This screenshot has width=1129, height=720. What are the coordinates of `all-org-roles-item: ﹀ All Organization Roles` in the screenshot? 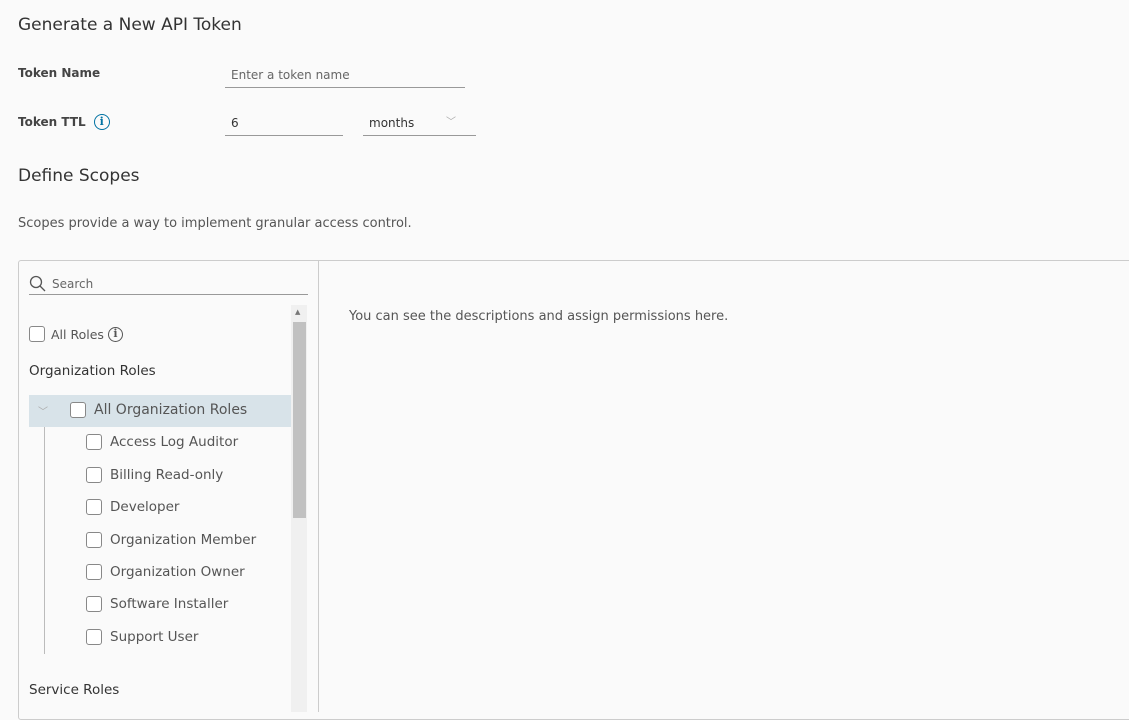 It's located at (142, 410).